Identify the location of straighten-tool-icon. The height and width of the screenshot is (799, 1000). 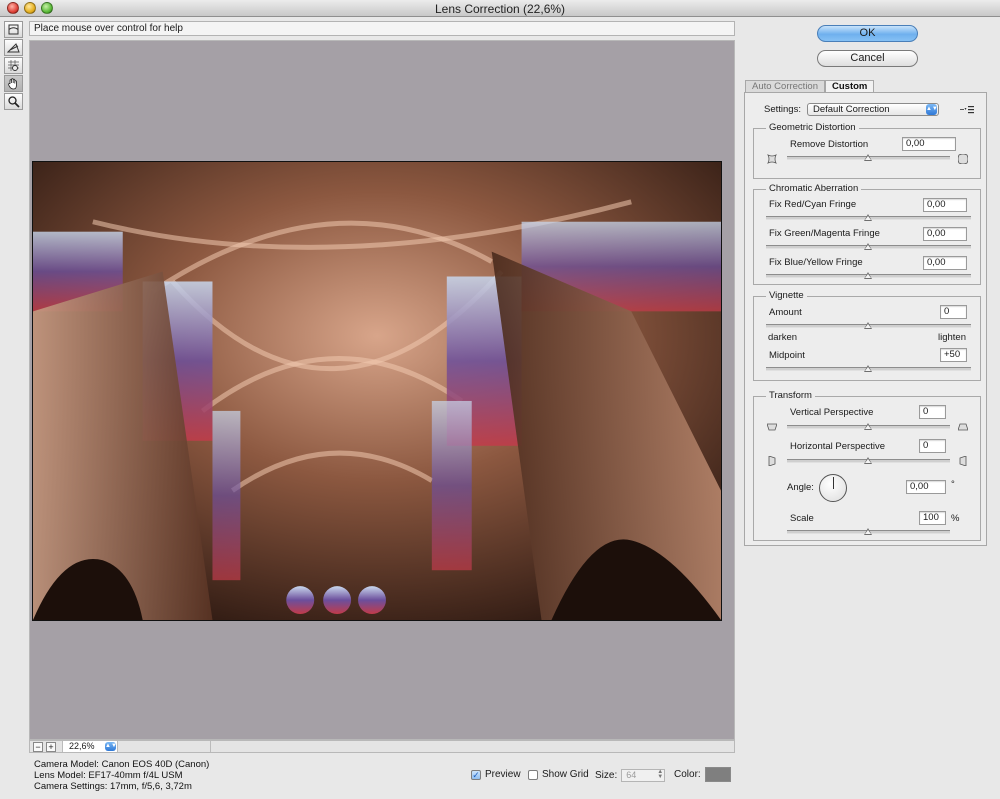
(13, 48).